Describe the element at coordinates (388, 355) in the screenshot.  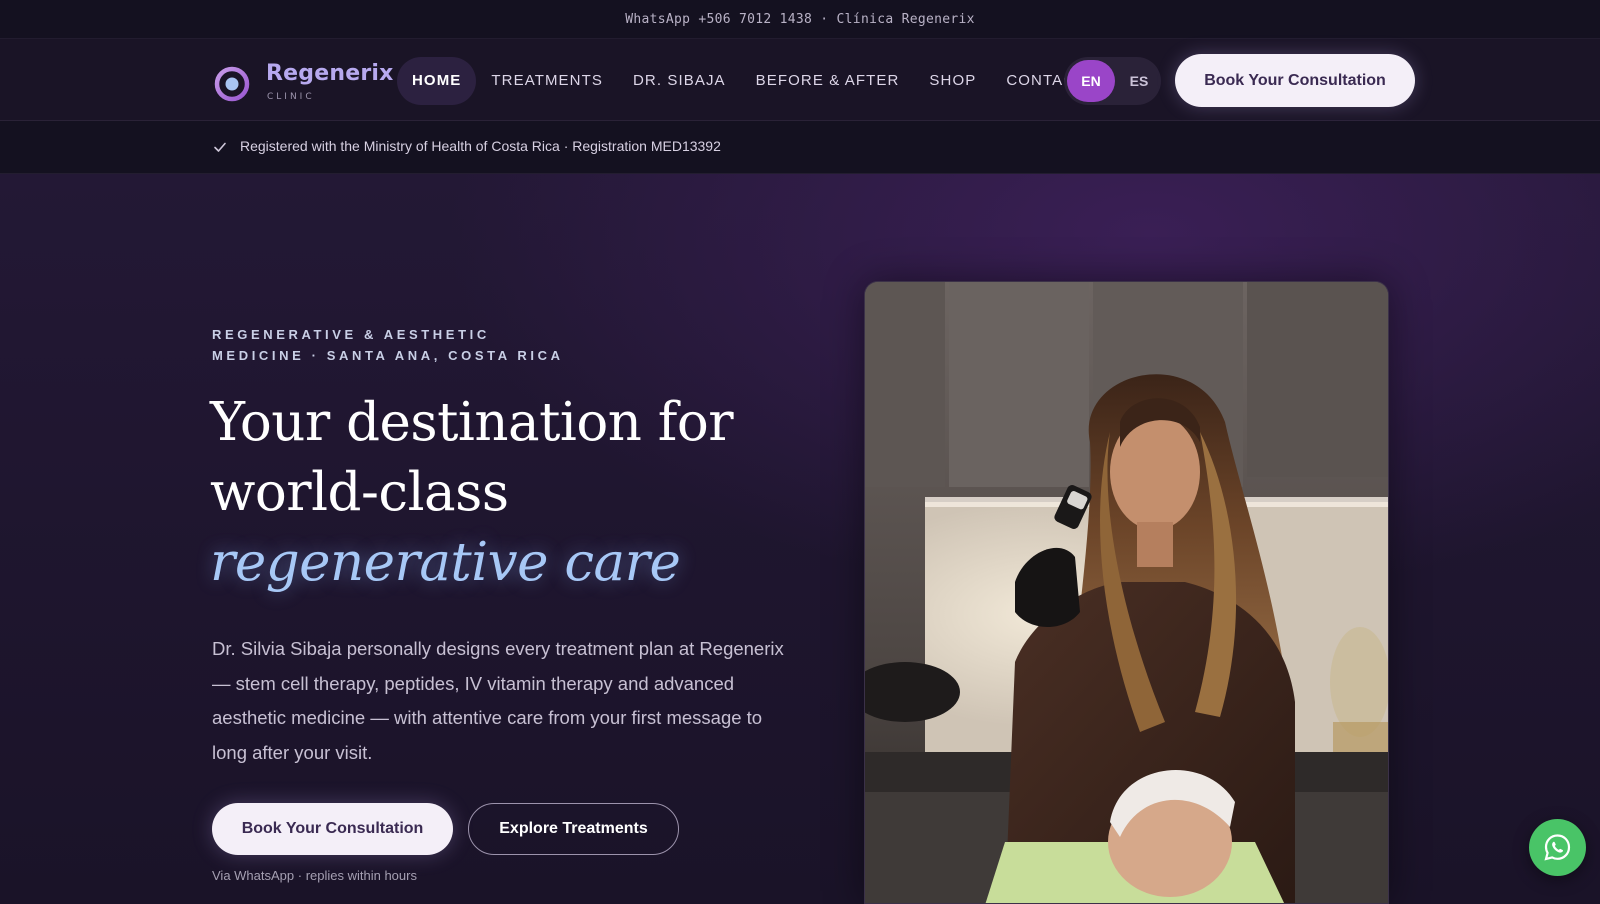
I see `hero-eyebrow-line2: MEDICINE · SANTA ANA, COSTA RICA` at that location.